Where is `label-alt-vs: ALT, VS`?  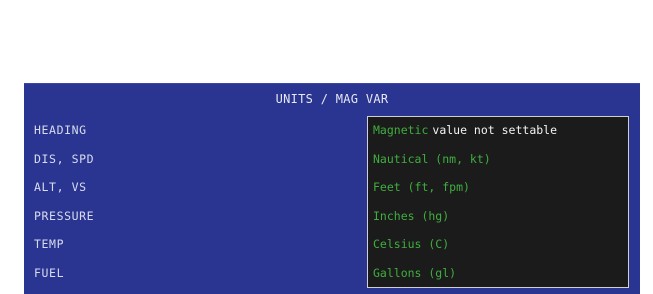
label-alt-vs: ALT, VS is located at coordinates (60, 187).